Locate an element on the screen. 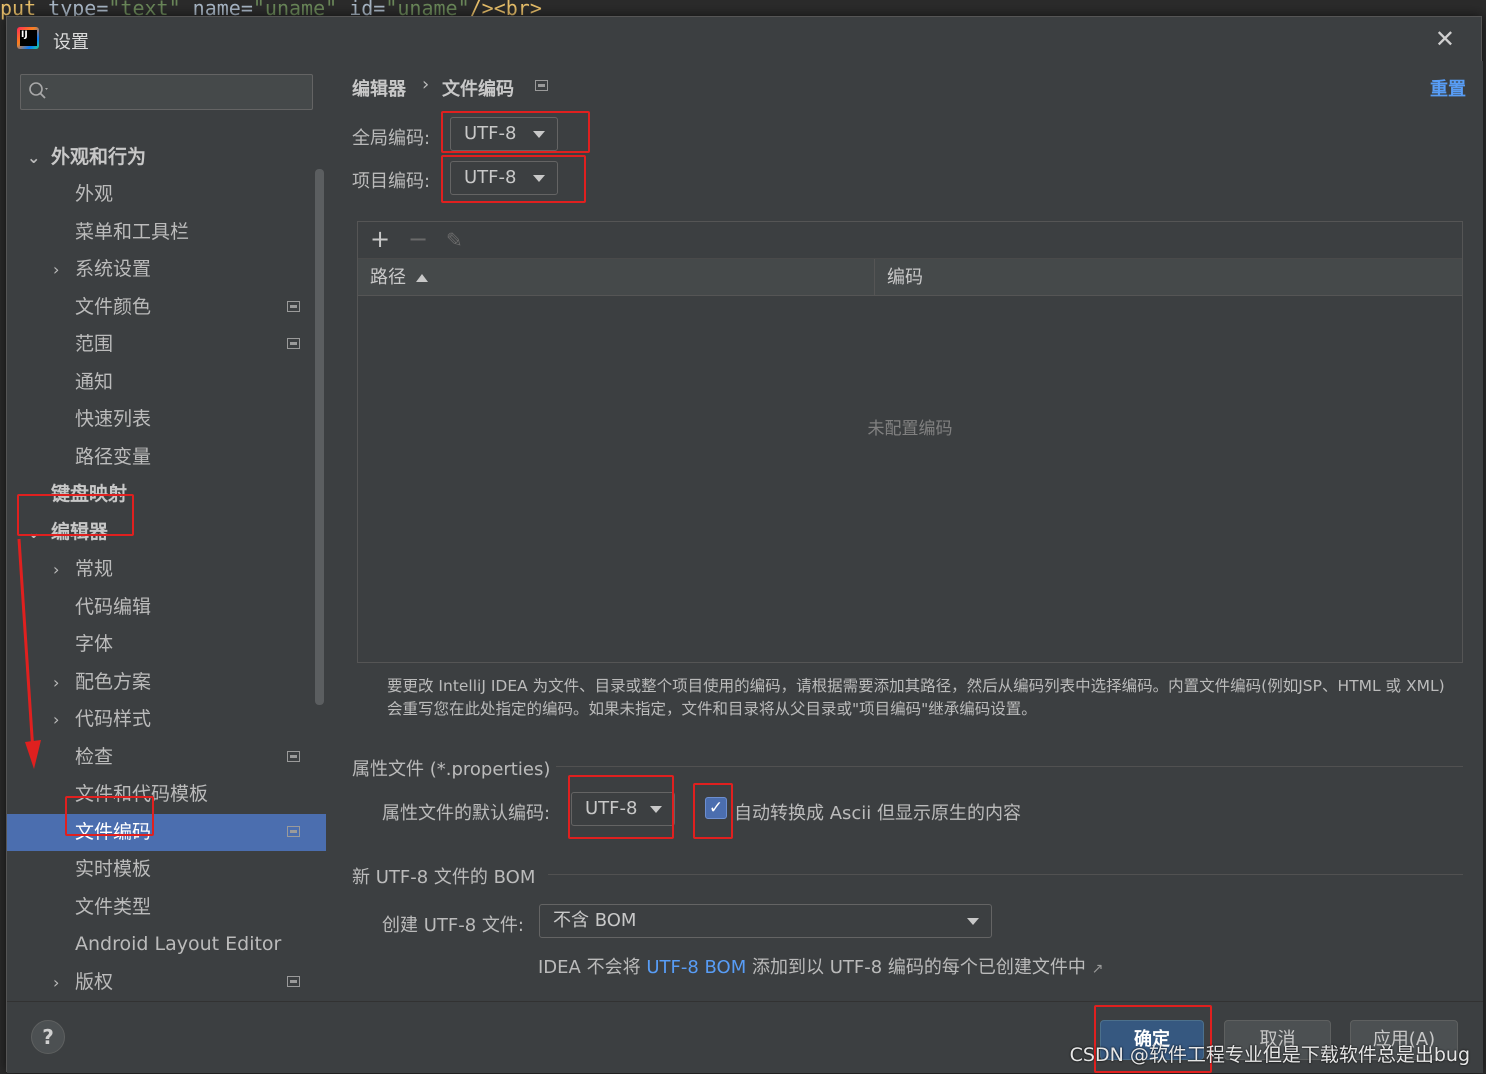 This screenshot has height=1074, width=1486. intellij-logo-icon is located at coordinates (28, 38).